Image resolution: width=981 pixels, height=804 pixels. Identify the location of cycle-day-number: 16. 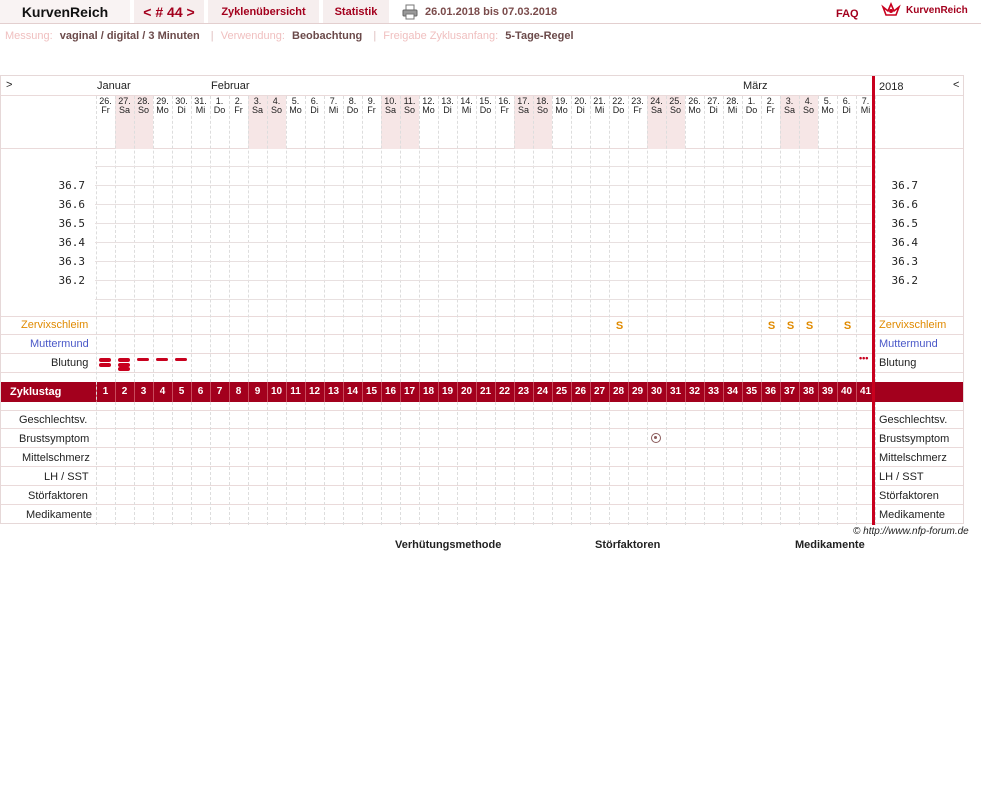
(390, 391).